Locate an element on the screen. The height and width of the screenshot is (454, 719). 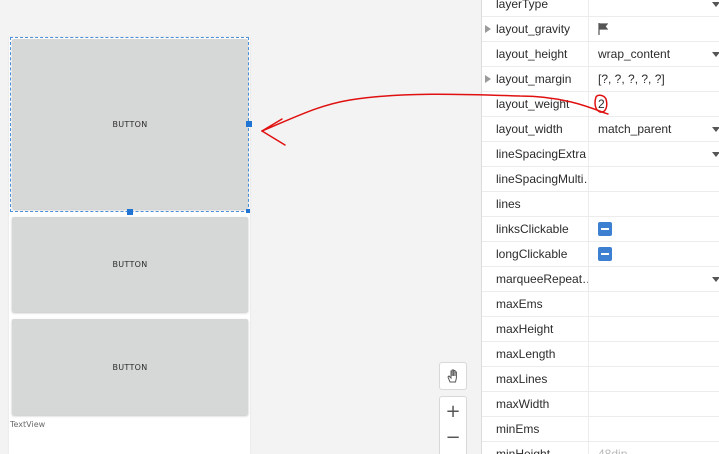
textview-label: TextView is located at coordinates (28, 424).